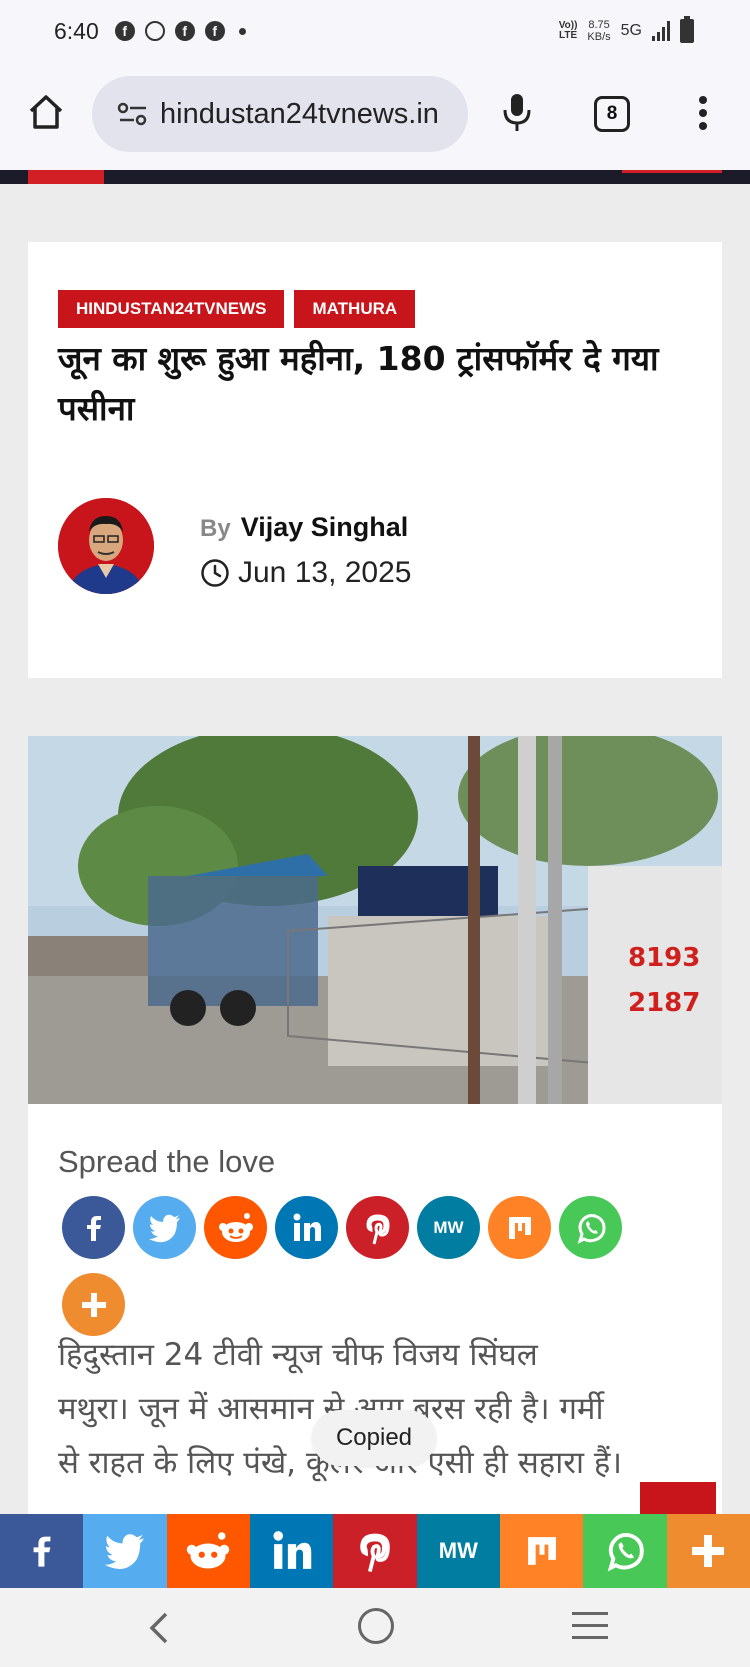  What do you see at coordinates (325, 527) in the screenshot?
I see `author-name-link: Vijay Singhal` at bounding box center [325, 527].